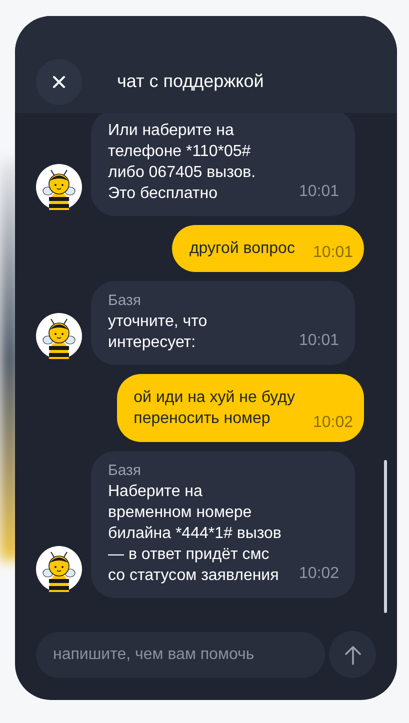 The image size is (409, 723). I want to click on close-icon, so click(59, 82).